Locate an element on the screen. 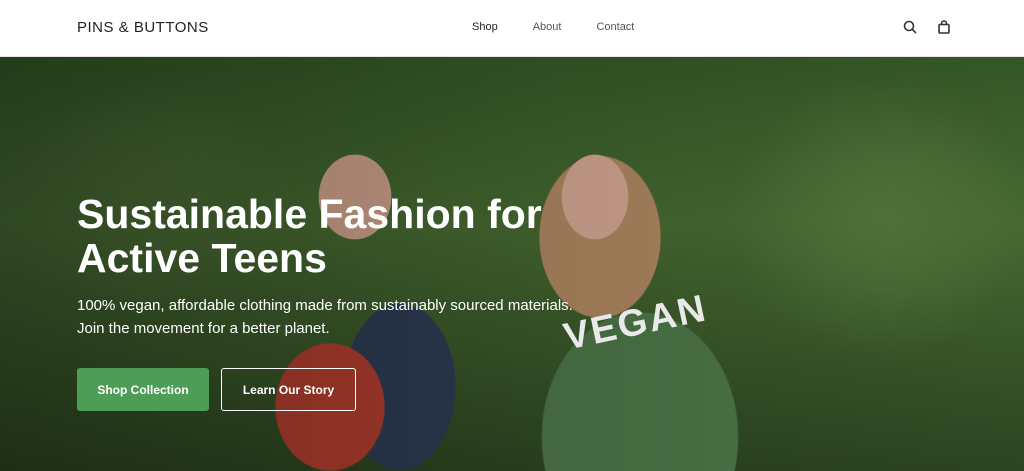 The image size is (1024, 471). hero-headline: Sustainable Fashion for Active Teens is located at coordinates (309, 236).